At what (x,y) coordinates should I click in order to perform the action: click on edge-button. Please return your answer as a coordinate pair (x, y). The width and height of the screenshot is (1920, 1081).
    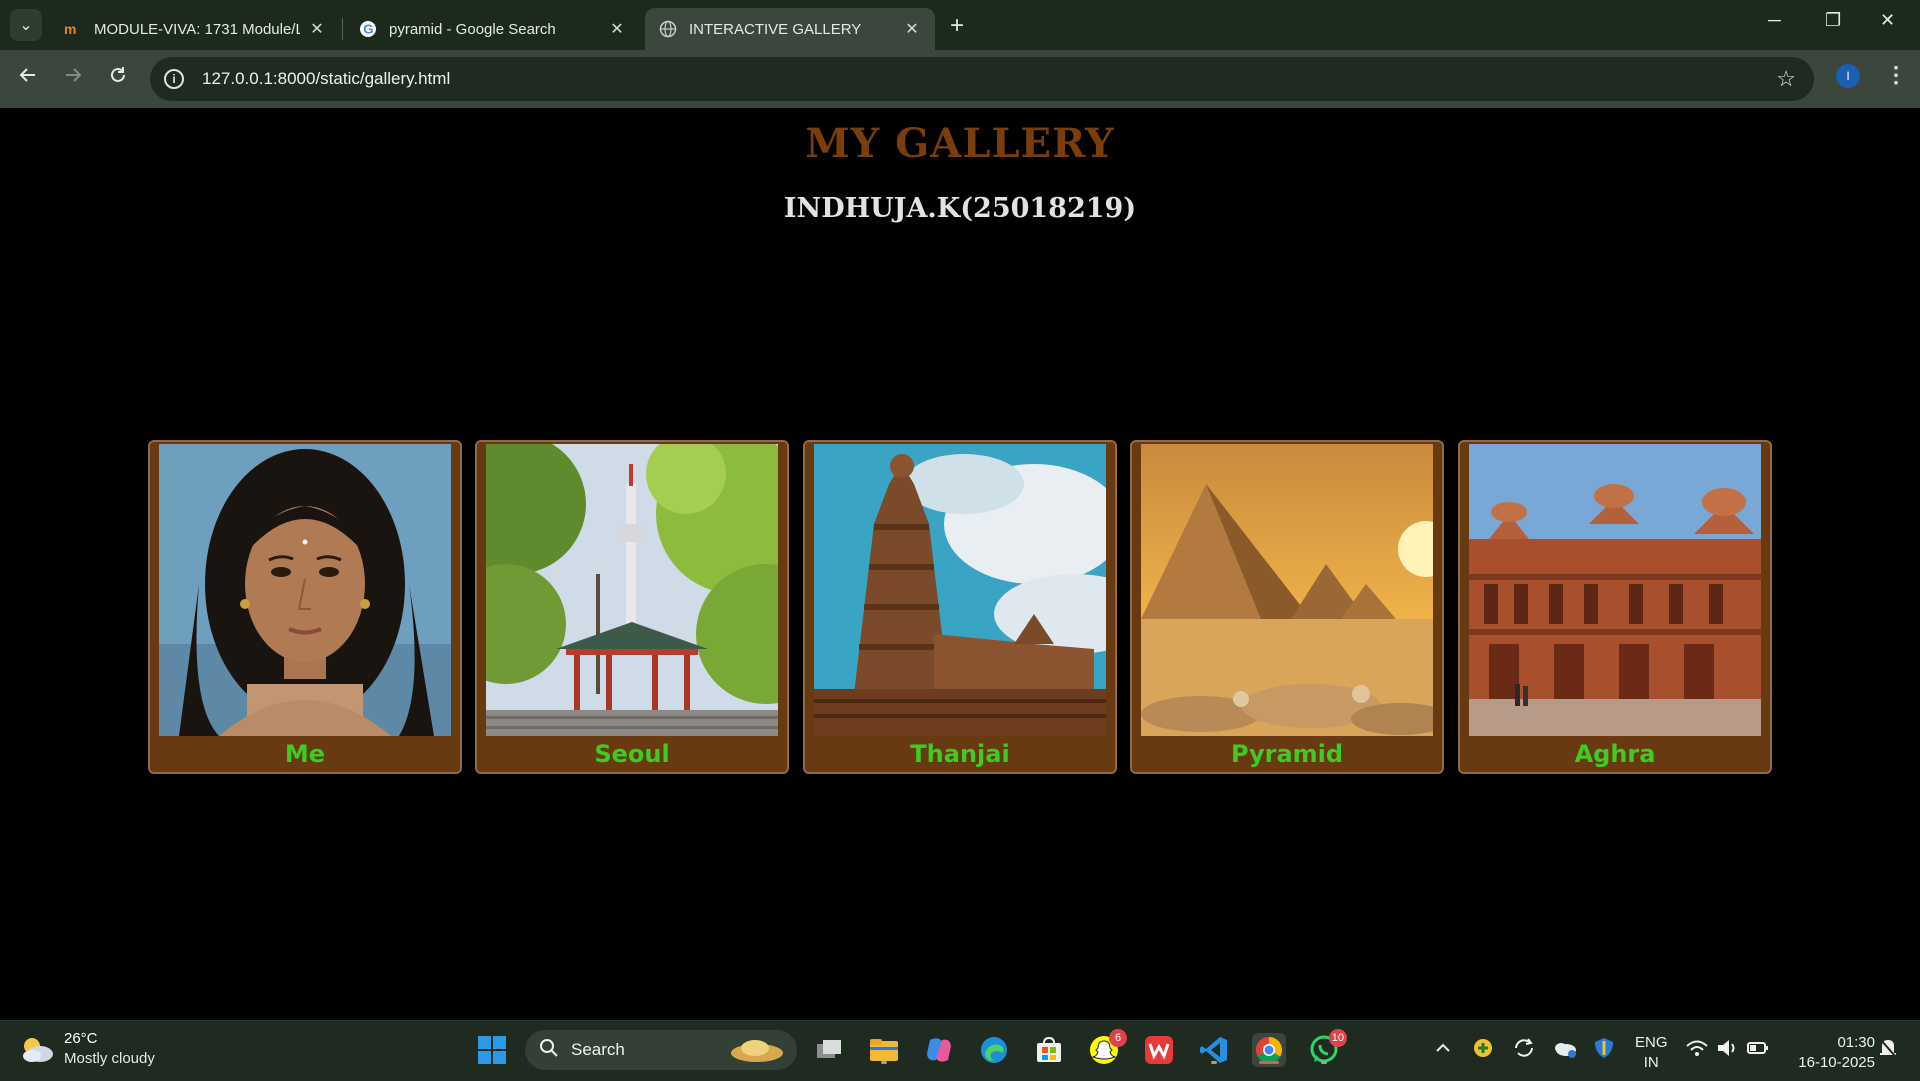
    Looking at the image, I should click on (994, 1050).